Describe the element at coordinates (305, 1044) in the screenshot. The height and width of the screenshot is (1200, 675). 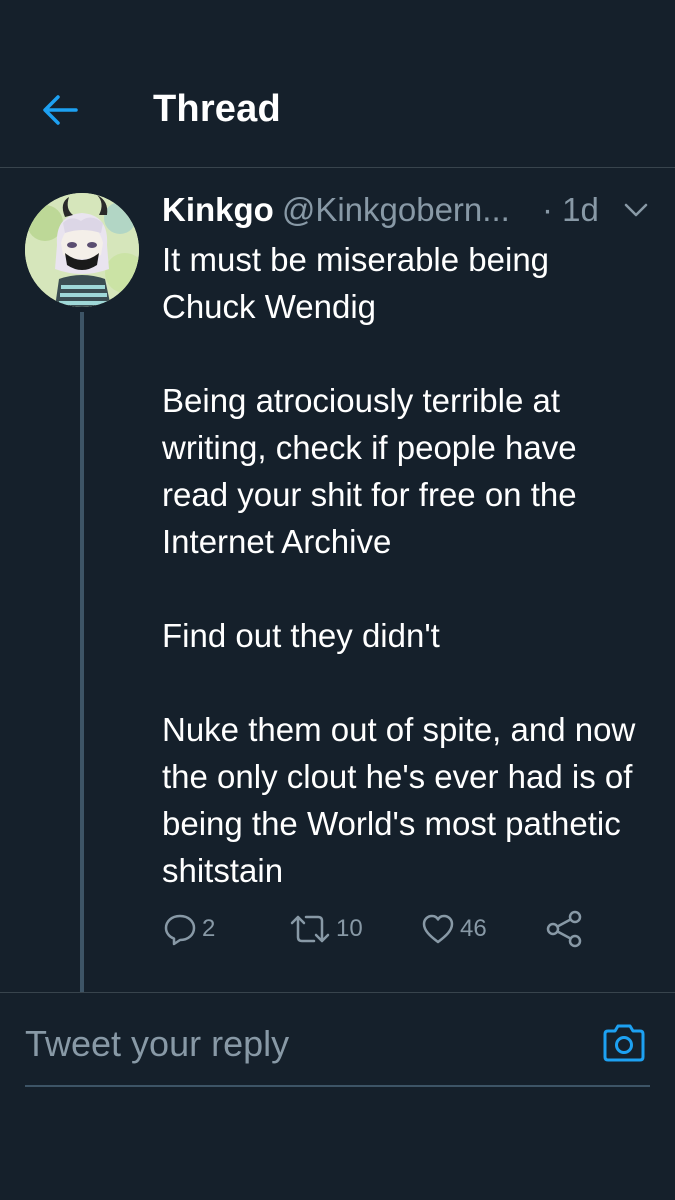
I see `reply-input` at that location.